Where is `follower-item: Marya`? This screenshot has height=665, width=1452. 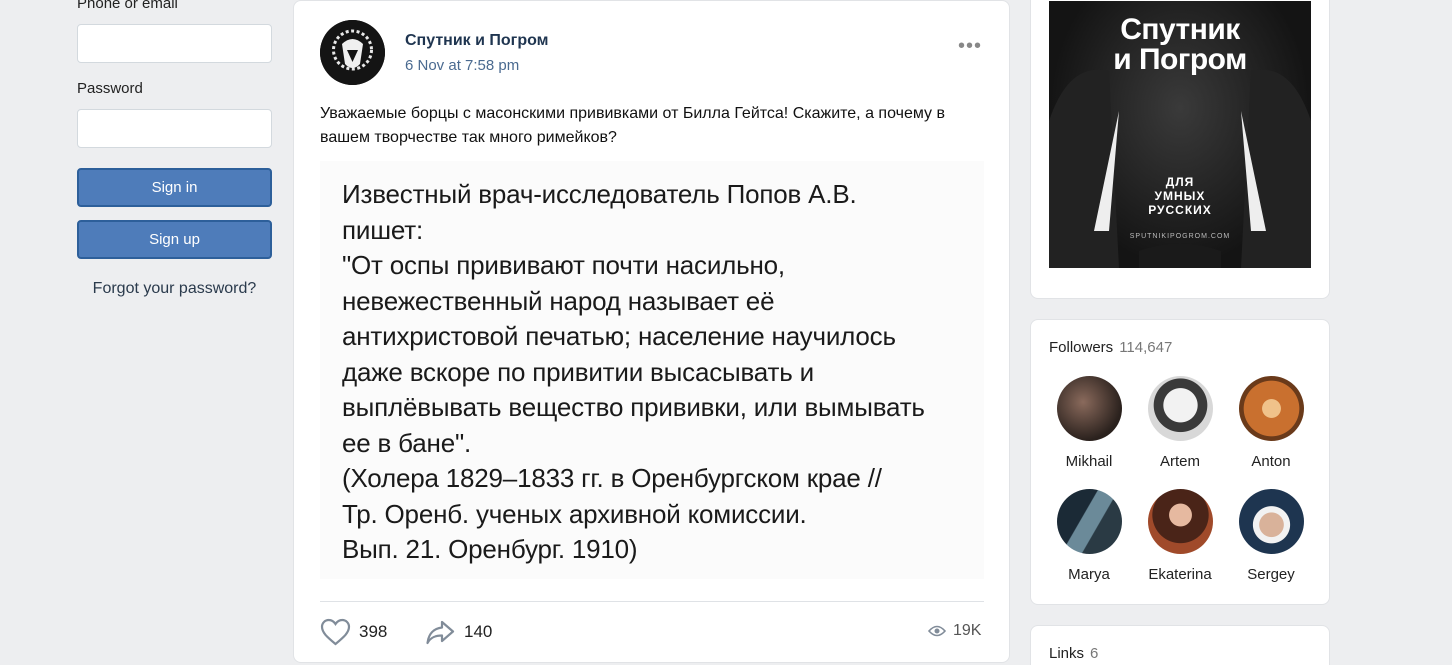 follower-item: Marya is located at coordinates (1089, 536).